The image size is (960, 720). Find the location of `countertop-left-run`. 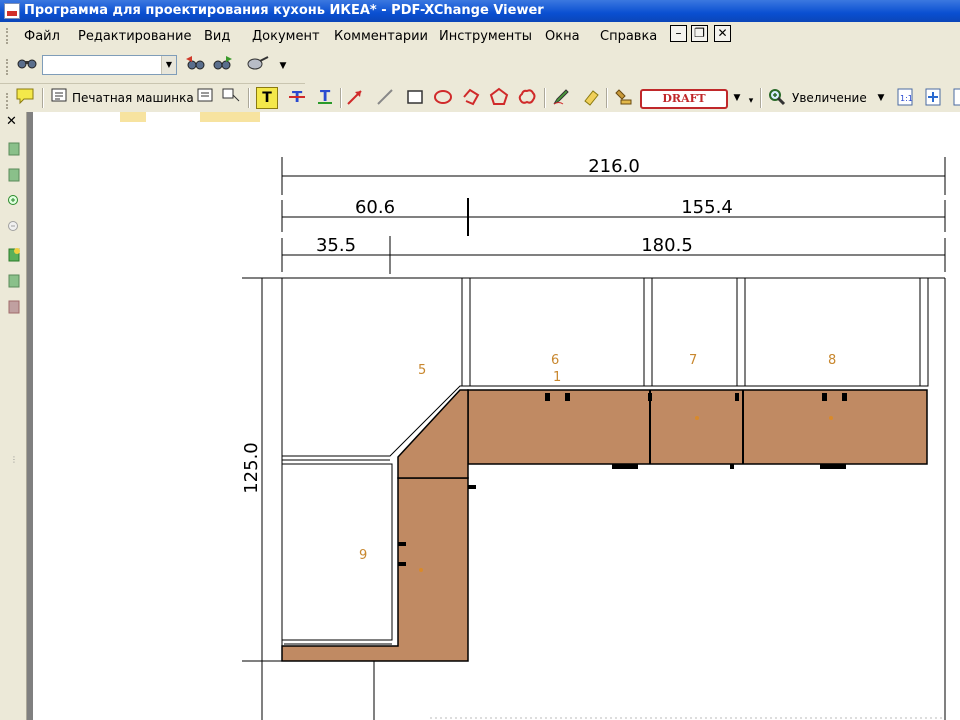

countertop-left-run is located at coordinates (375, 569).